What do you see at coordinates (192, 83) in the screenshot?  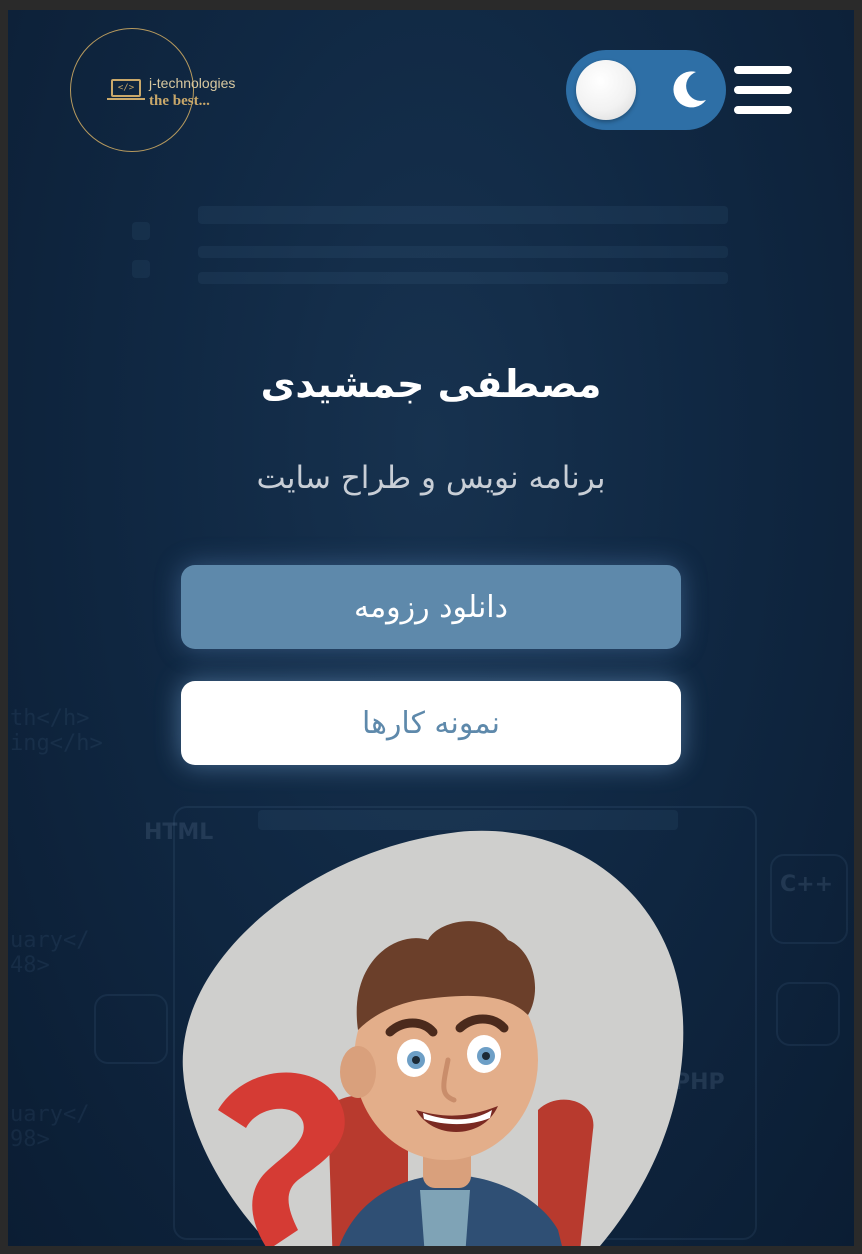 I see `logo-name: j-technologies` at bounding box center [192, 83].